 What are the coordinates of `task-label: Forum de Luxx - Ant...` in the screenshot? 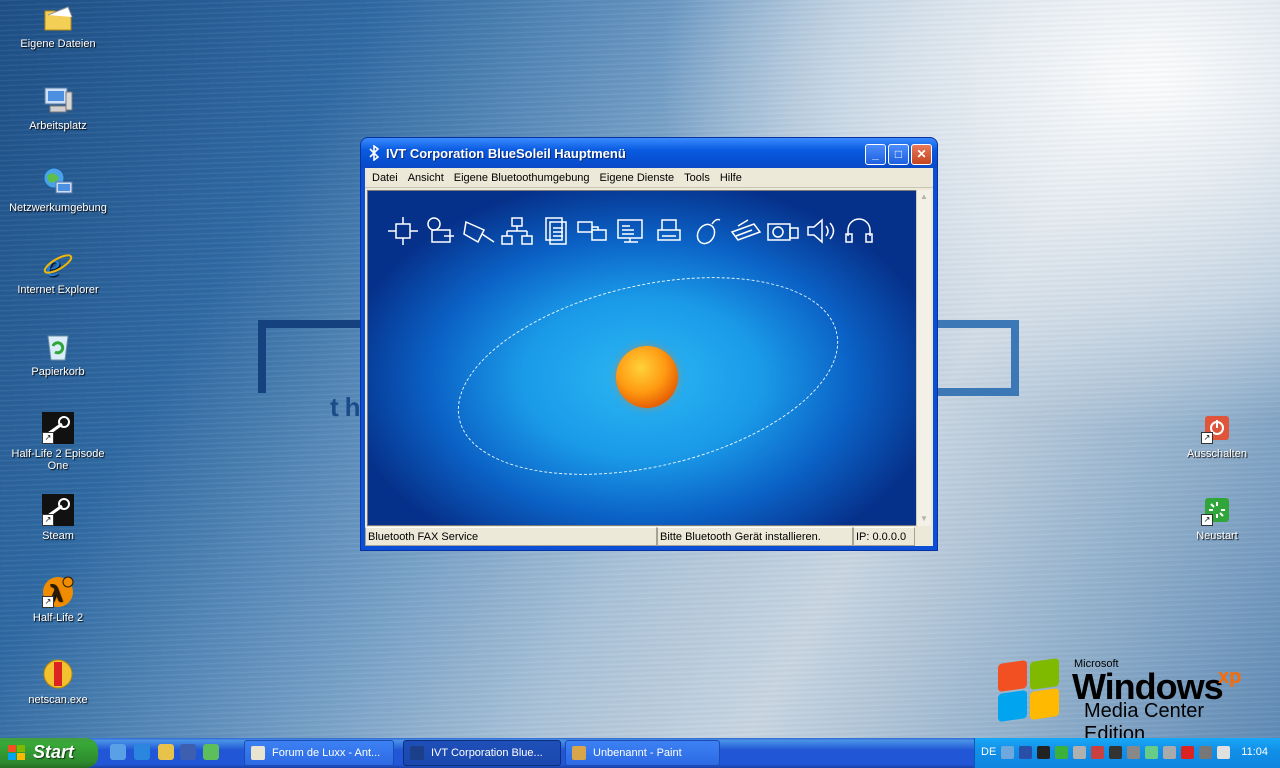 It's located at (326, 753).